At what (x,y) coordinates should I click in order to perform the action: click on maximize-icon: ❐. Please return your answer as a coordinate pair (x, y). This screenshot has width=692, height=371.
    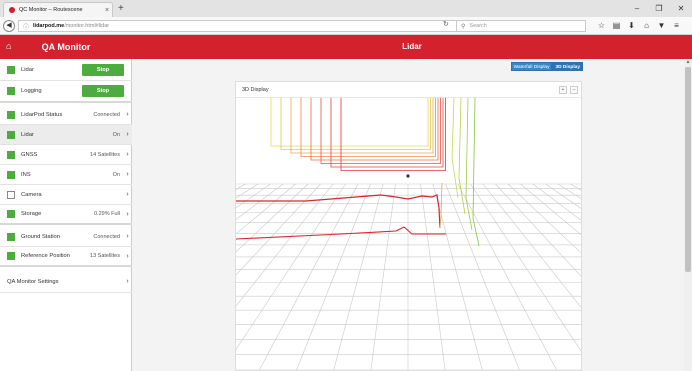
    Looking at the image, I should click on (659, 8).